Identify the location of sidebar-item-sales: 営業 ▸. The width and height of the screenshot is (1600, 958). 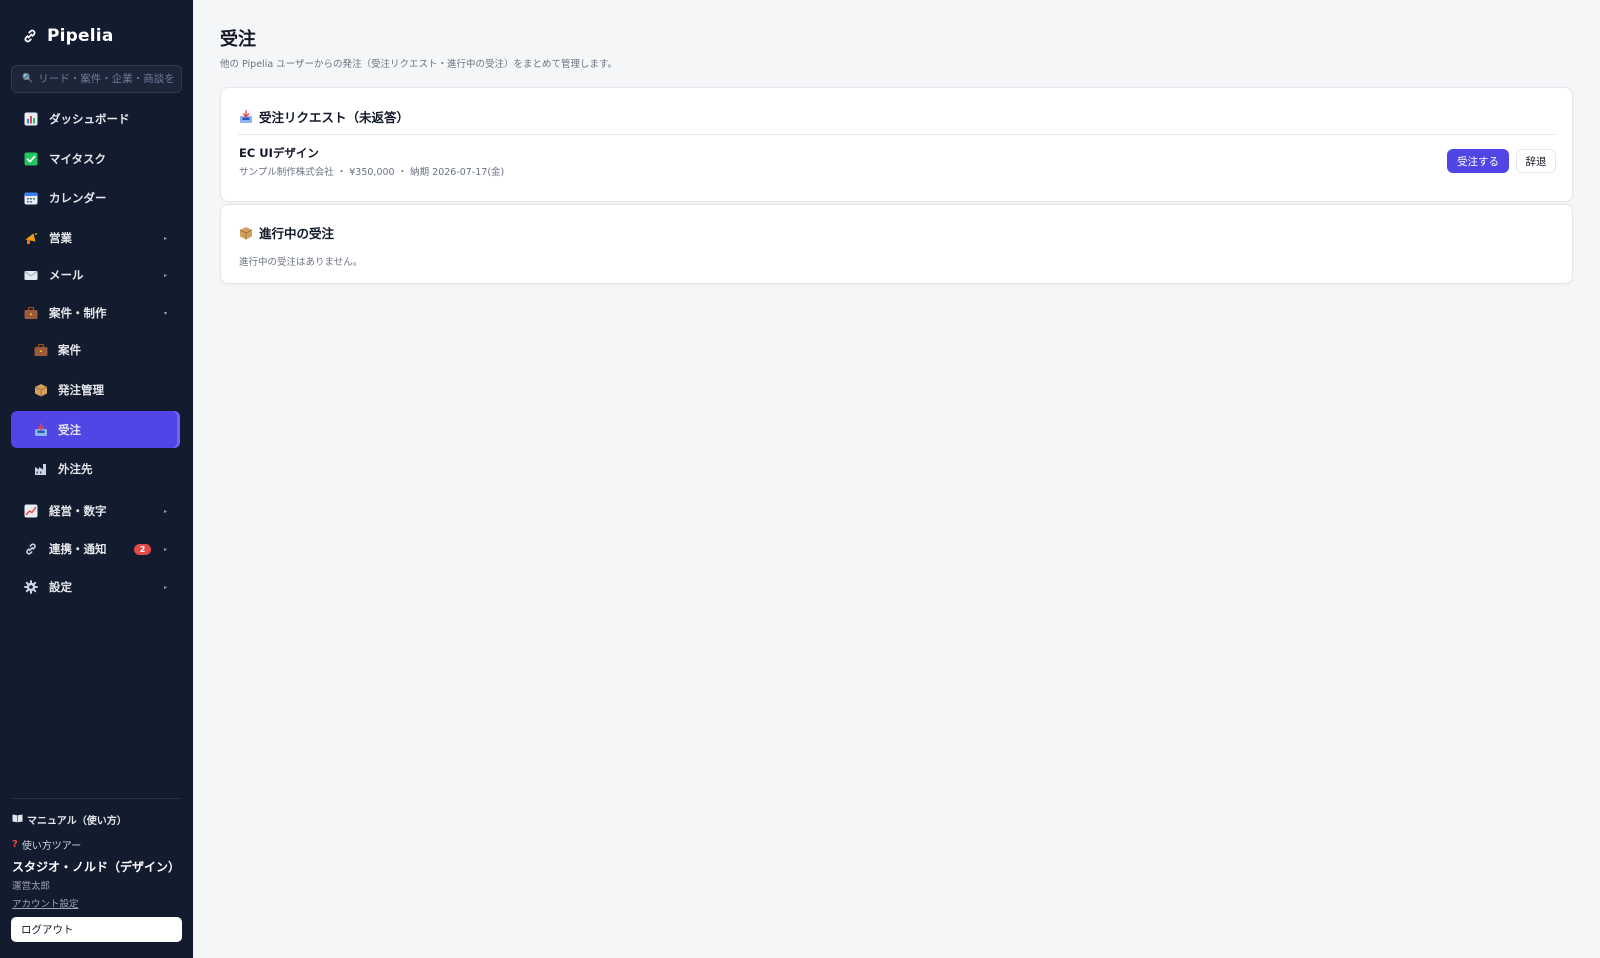
(95, 238).